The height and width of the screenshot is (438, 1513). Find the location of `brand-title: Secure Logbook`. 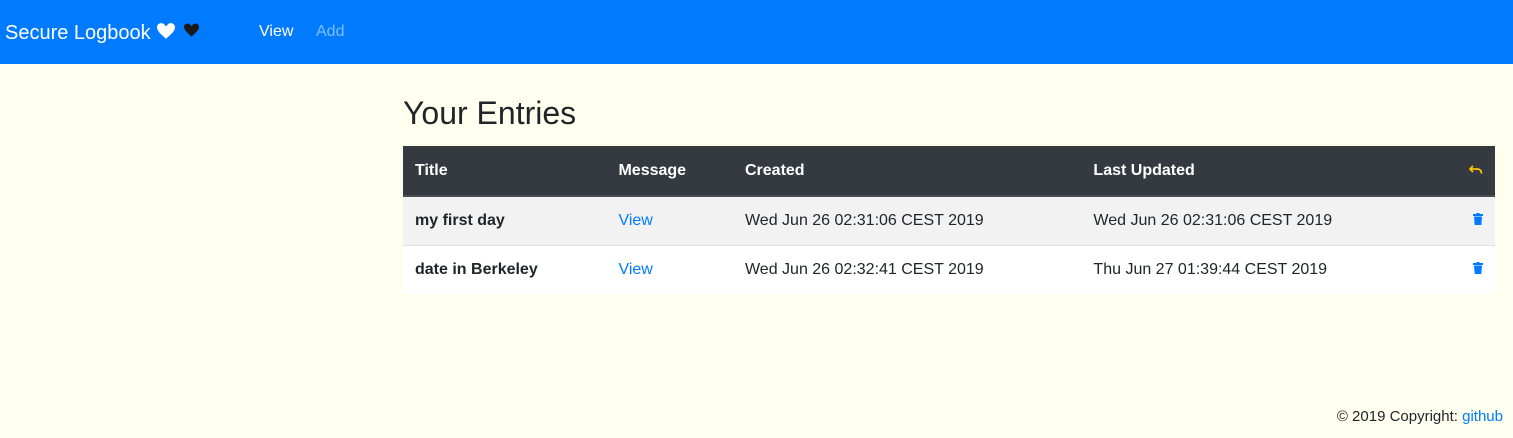

brand-title: Secure Logbook is located at coordinates (78, 33).